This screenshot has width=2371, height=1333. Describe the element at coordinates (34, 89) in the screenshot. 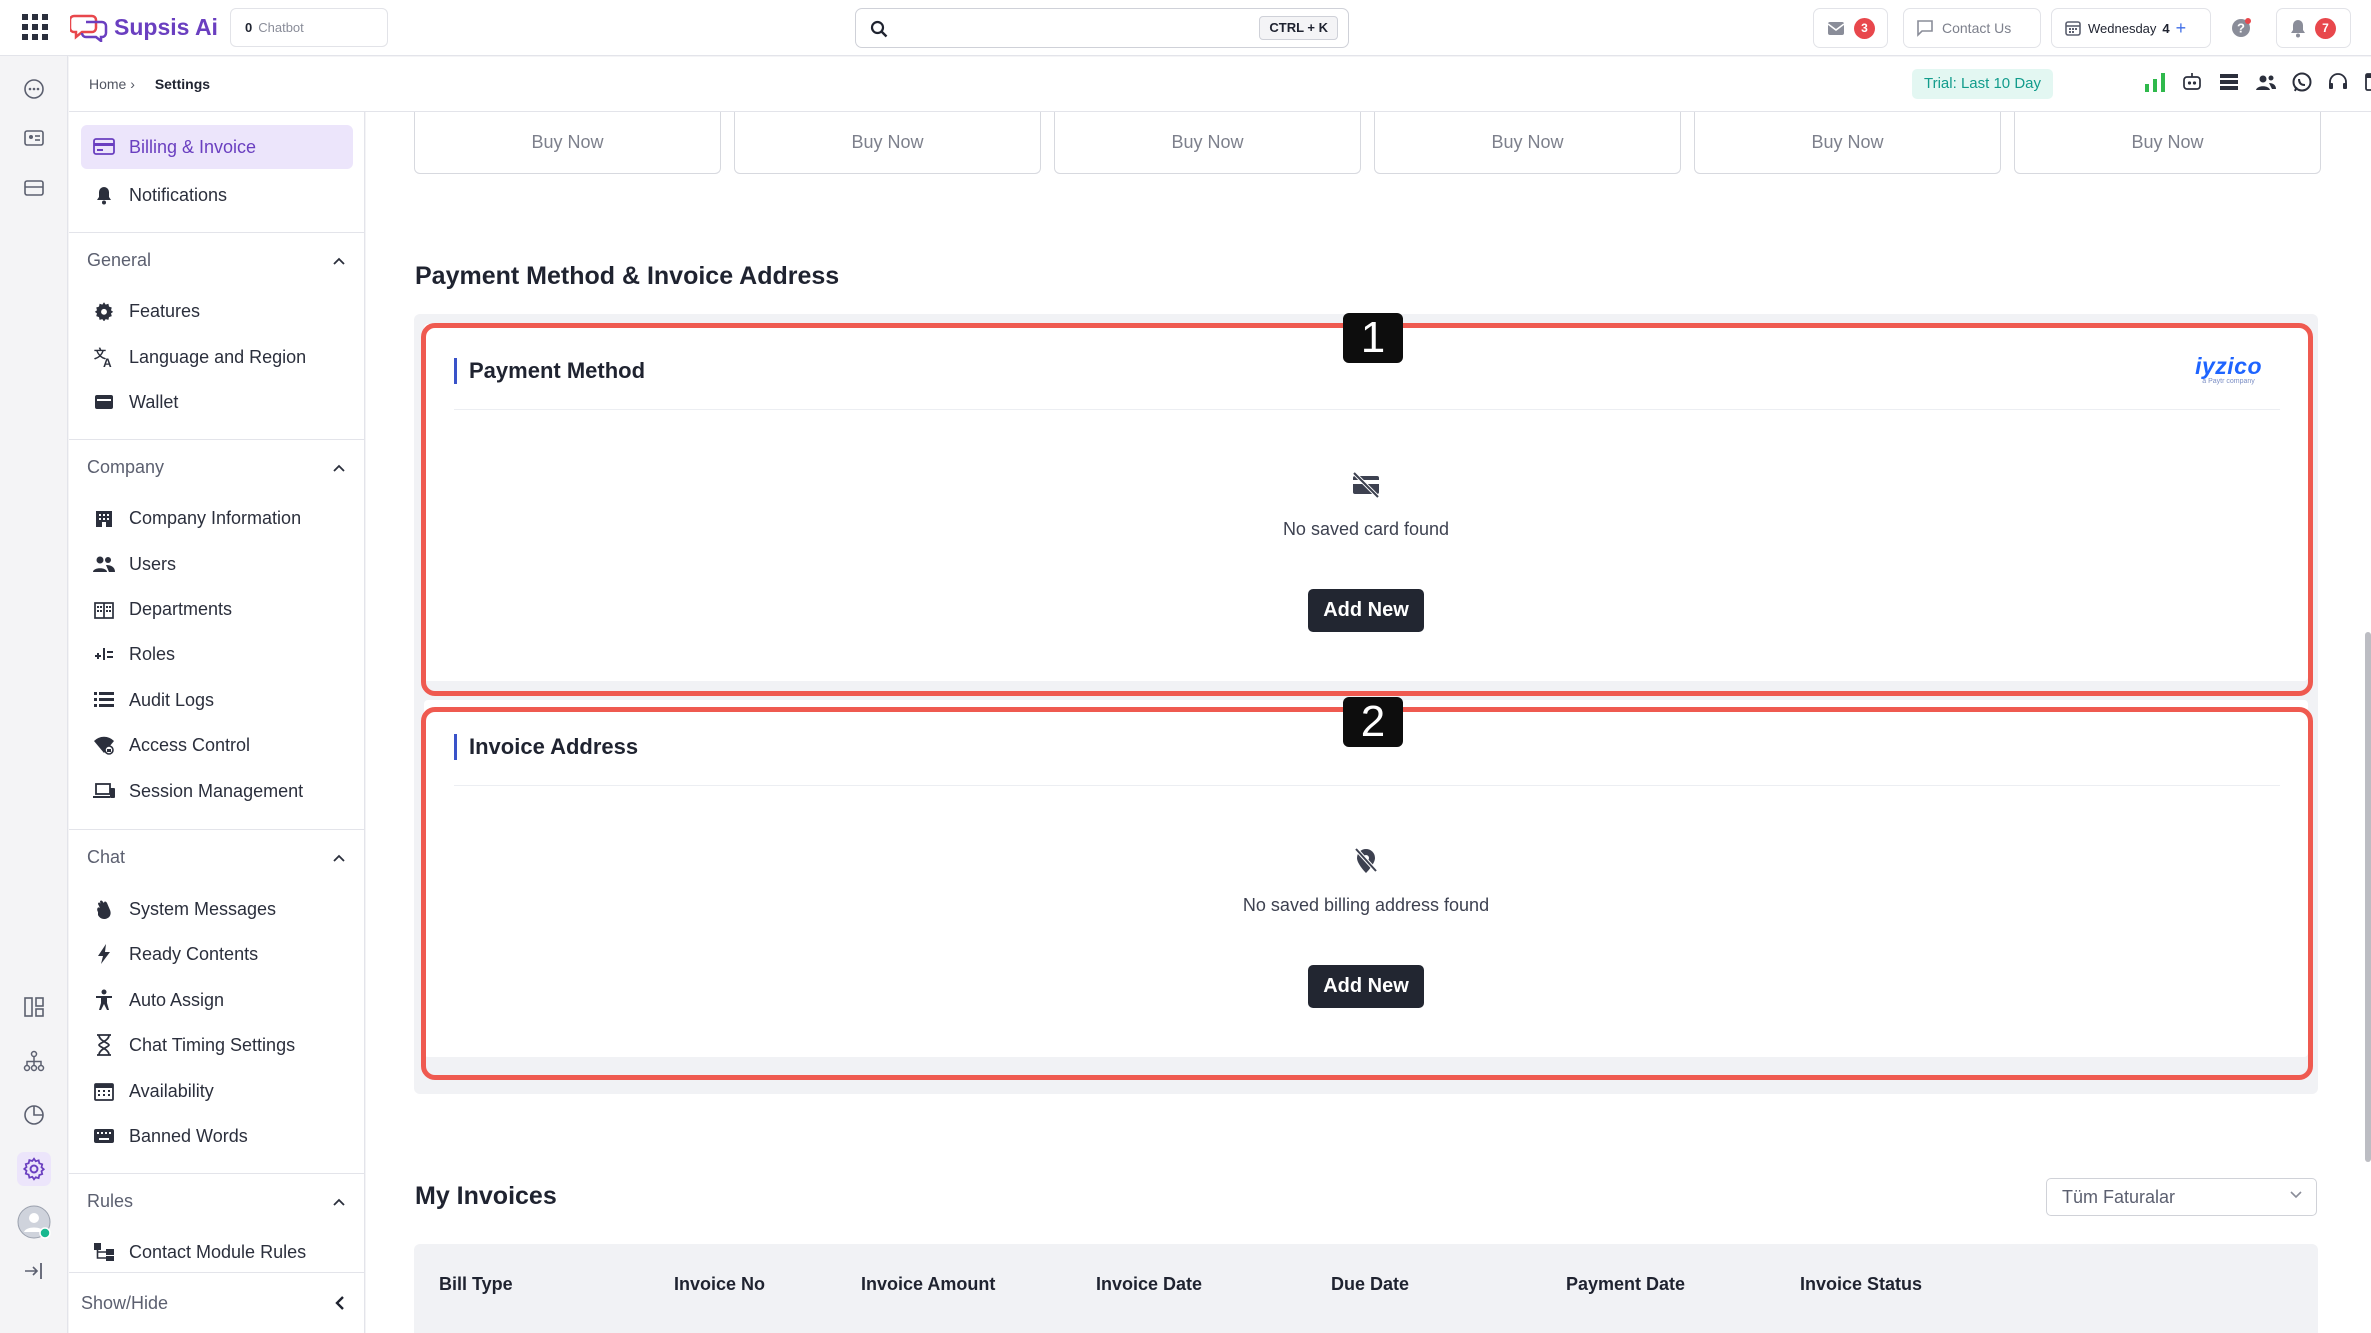

I see `rail-chat-icon` at that location.